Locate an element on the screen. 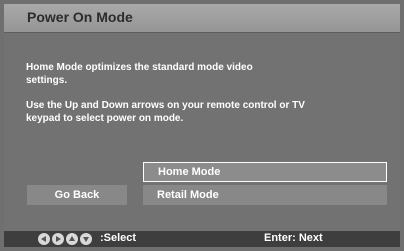 The height and width of the screenshot is (251, 404). title-bar: Power On Mode is located at coordinates (202, 18).